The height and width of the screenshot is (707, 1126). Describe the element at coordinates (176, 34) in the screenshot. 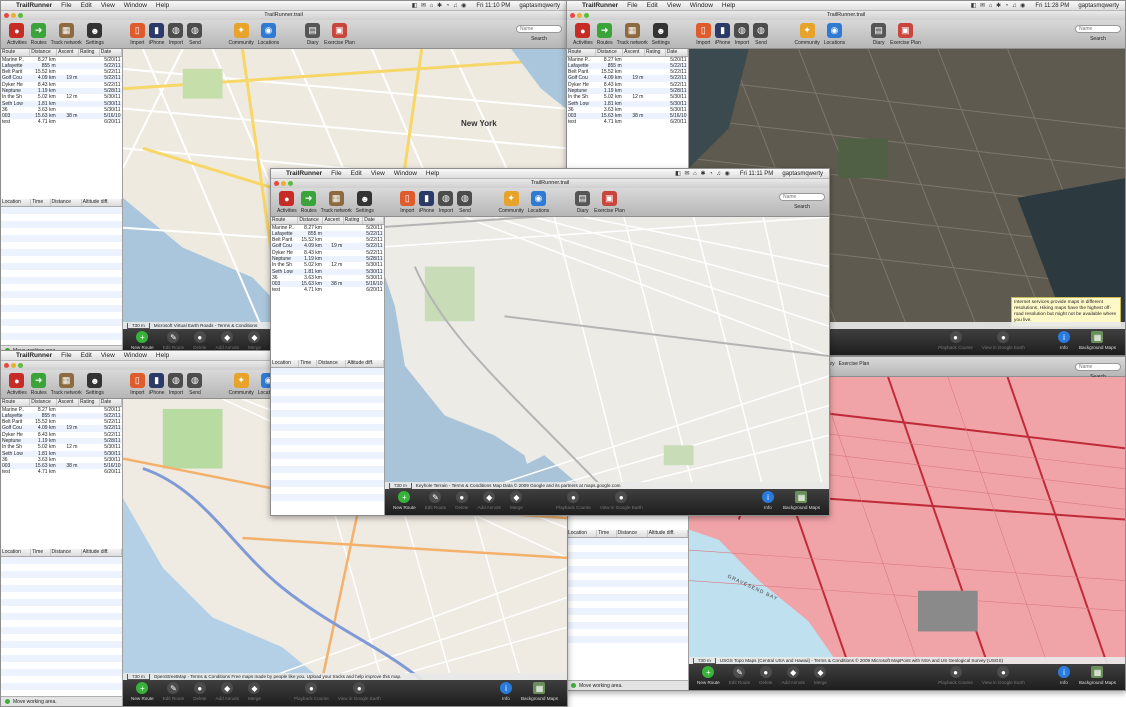

I see `import-device-button: ◍ Import` at that location.